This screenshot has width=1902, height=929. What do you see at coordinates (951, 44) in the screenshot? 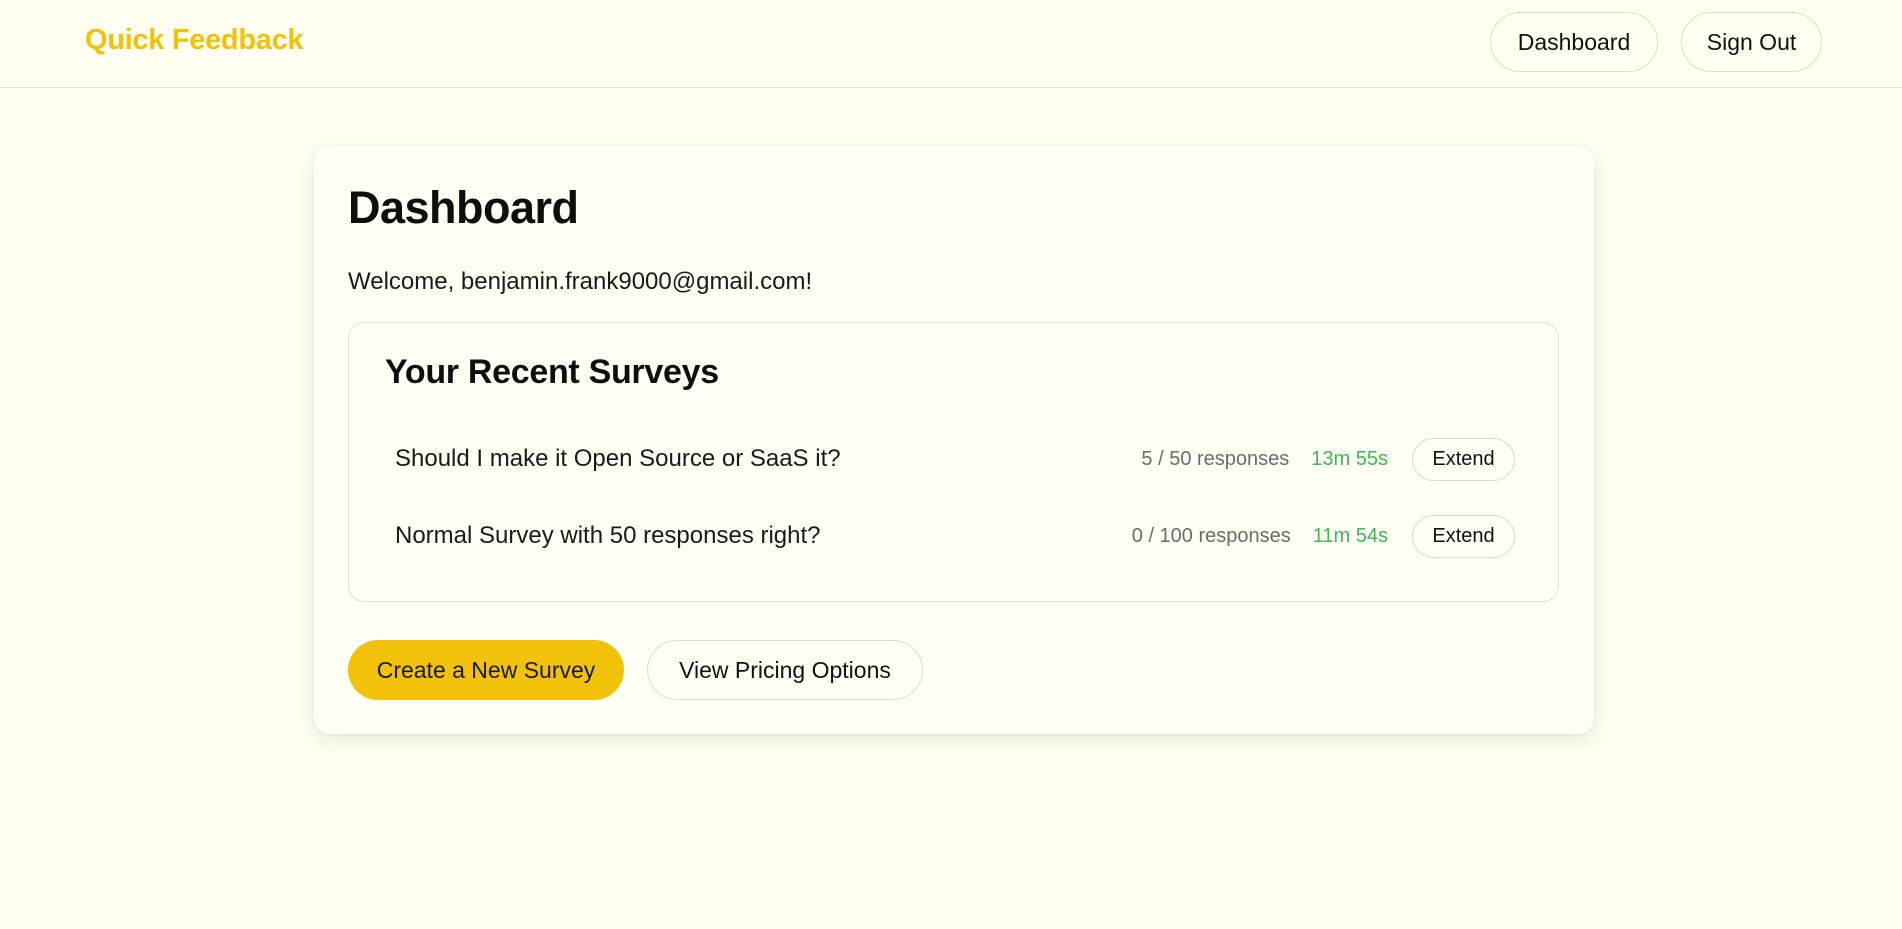
I see `top-navbar: Quick Feedback Dashboard Sign Out` at bounding box center [951, 44].